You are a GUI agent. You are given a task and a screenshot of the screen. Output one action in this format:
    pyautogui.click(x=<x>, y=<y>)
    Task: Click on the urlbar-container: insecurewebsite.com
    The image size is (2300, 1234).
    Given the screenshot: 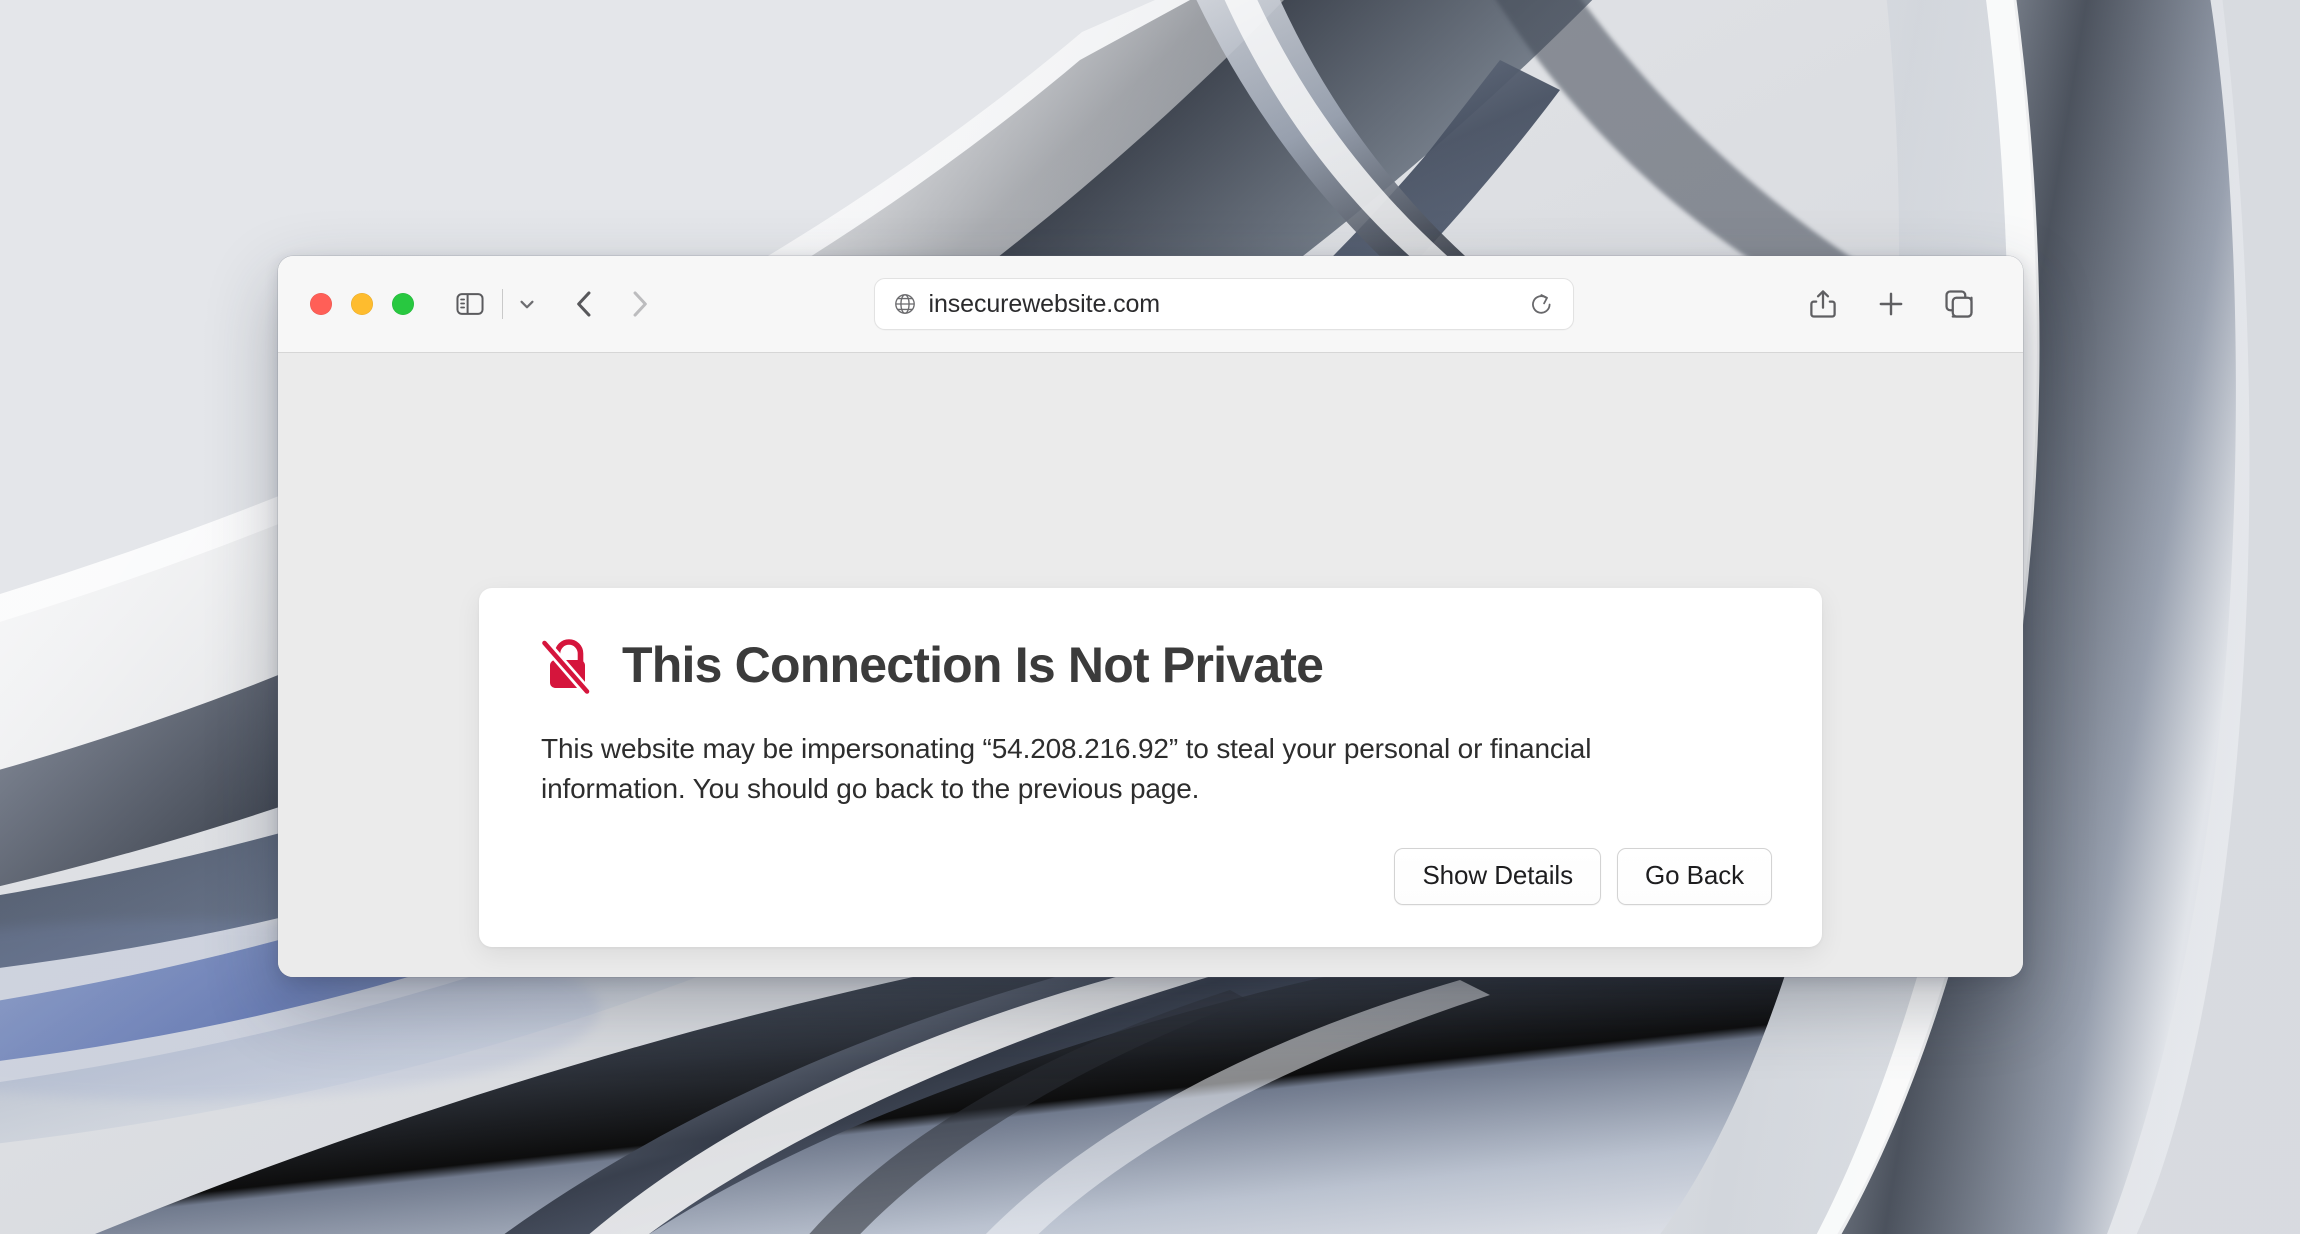 What is the action you would take?
    pyautogui.click(x=1223, y=304)
    